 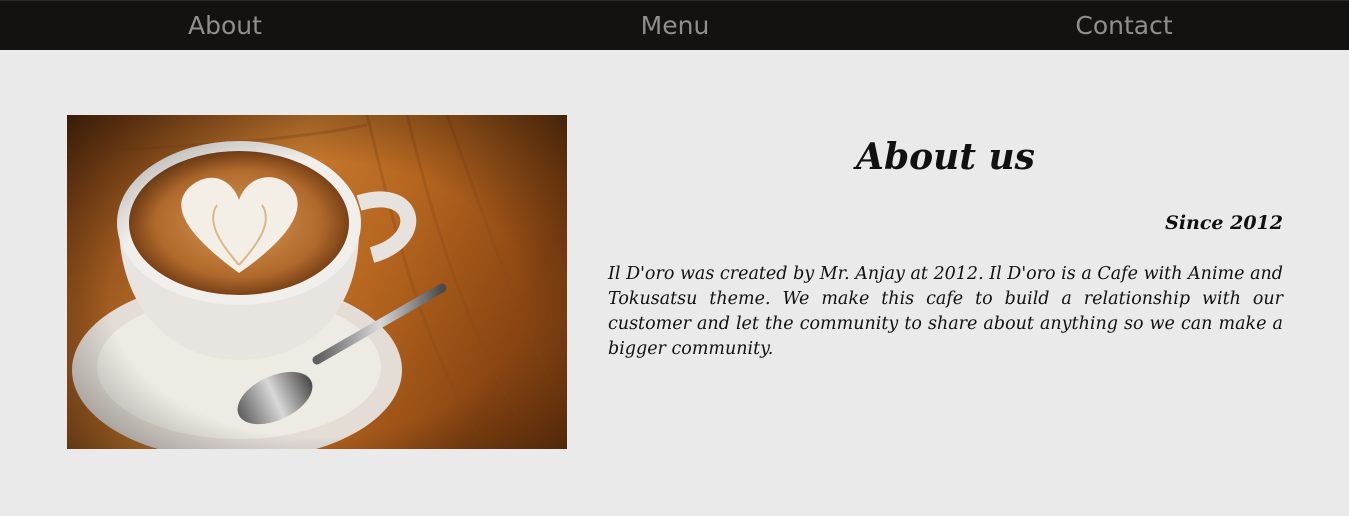 I want to click on nav-link-menu: Menu, so click(x=675, y=26).